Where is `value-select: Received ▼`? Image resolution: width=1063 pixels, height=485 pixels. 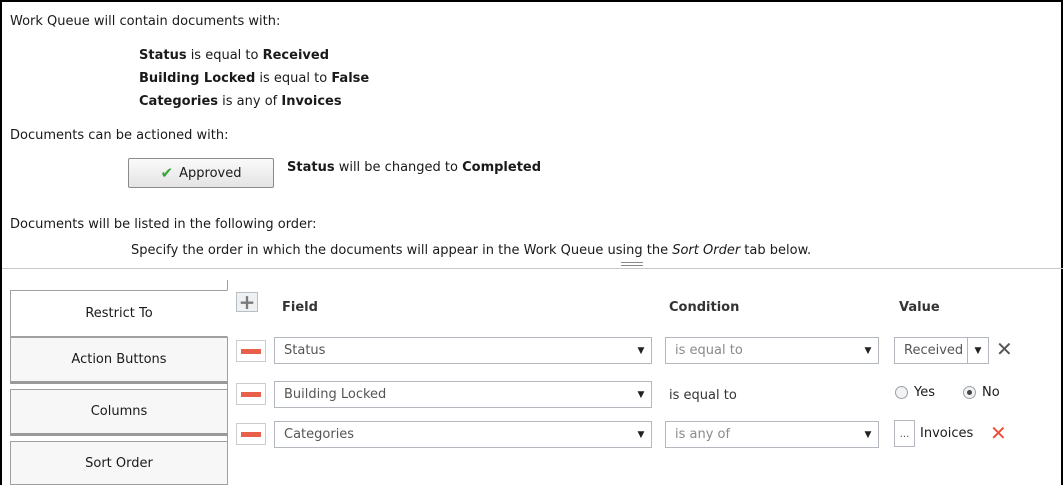 value-select: Received ▼ is located at coordinates (941, 350).